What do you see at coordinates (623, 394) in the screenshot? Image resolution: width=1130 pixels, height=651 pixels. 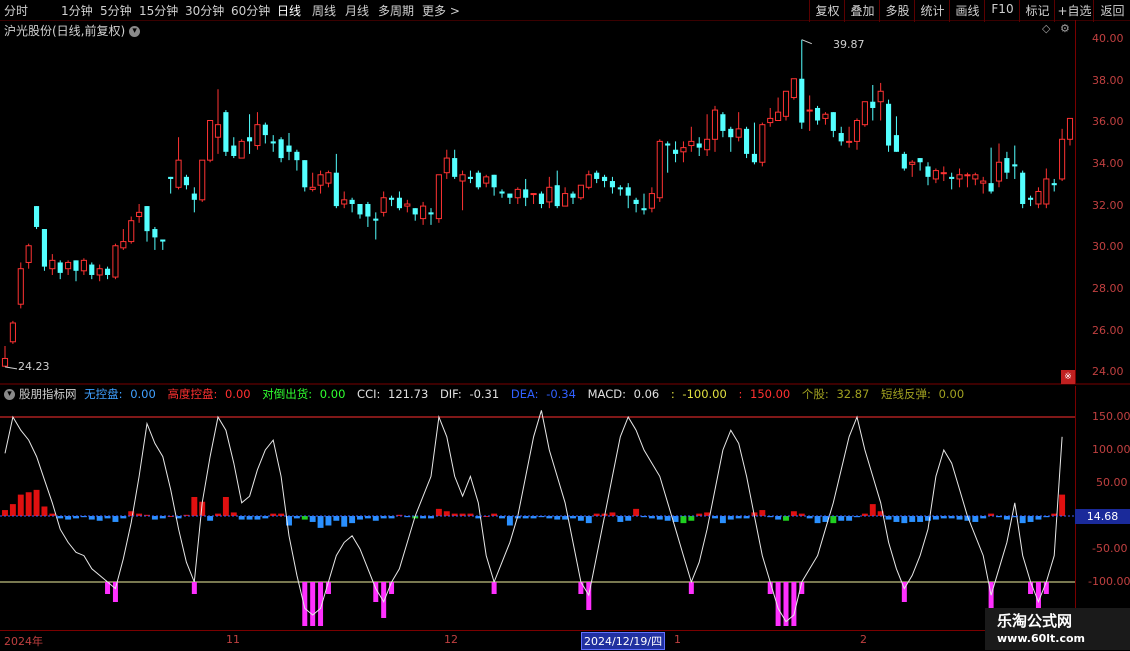 I see `ind-macd: MACD: 0.06` at bounding box center [623, 394].